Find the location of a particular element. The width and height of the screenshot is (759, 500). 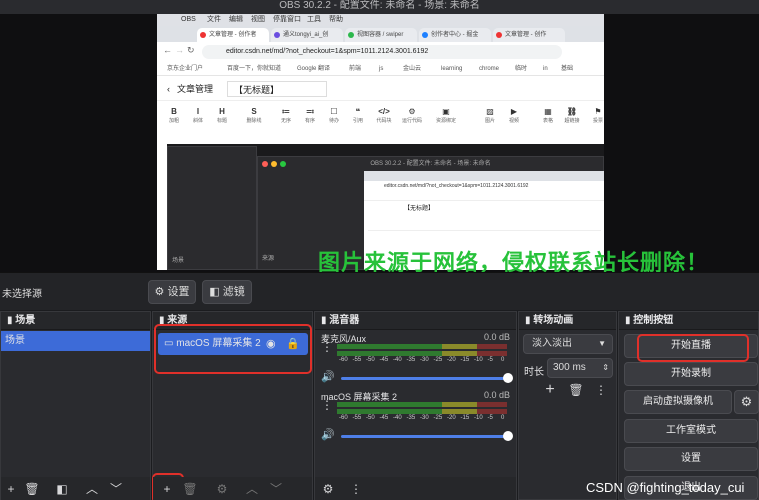

settings-button: 设置 is located at coordinates (691, 459).